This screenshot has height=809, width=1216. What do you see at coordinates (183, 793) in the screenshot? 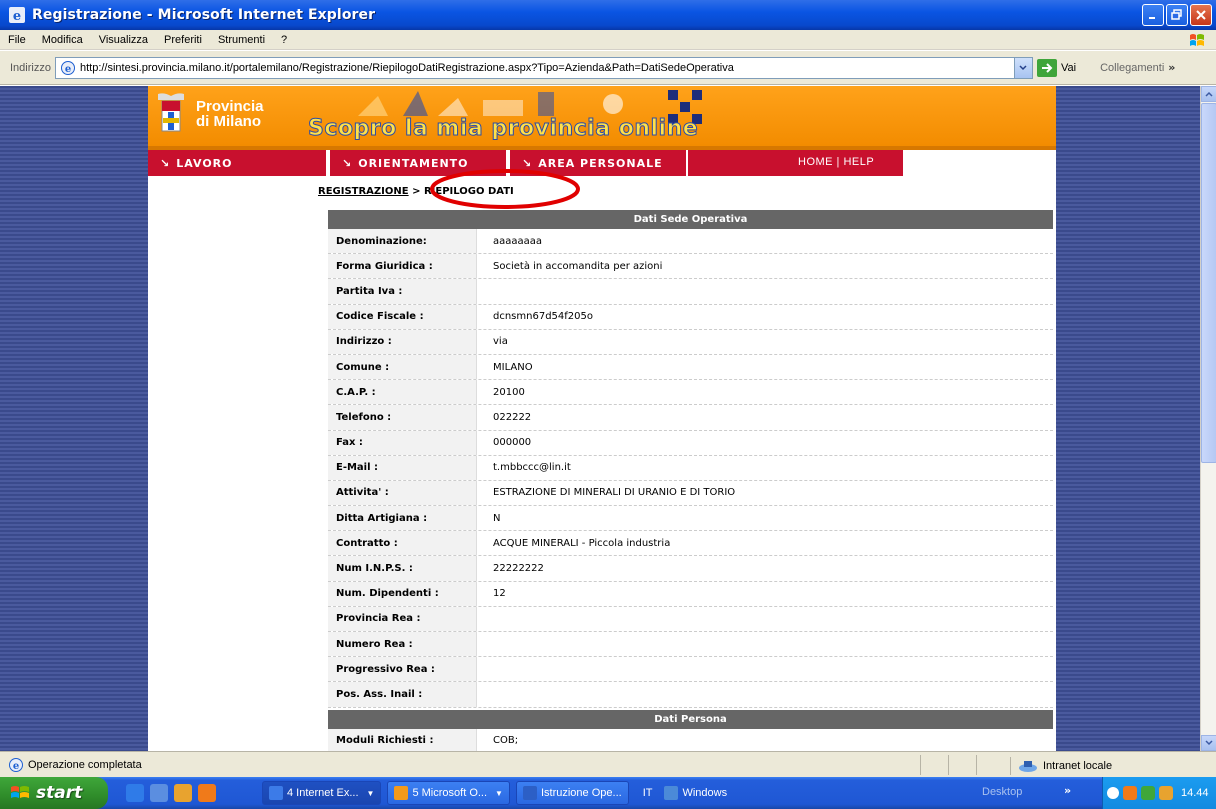
I see `media-quicklaunch-icon` at bounding box center [183, 793].